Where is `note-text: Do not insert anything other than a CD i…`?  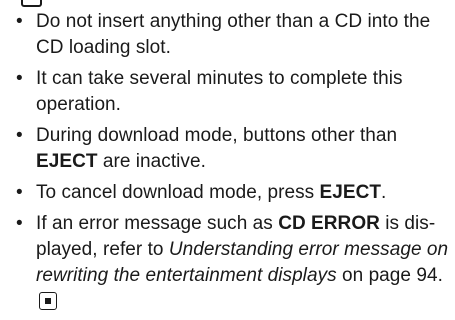
note-text: Do not insert anything other than a CD i… is located at coordinates (233, 34).